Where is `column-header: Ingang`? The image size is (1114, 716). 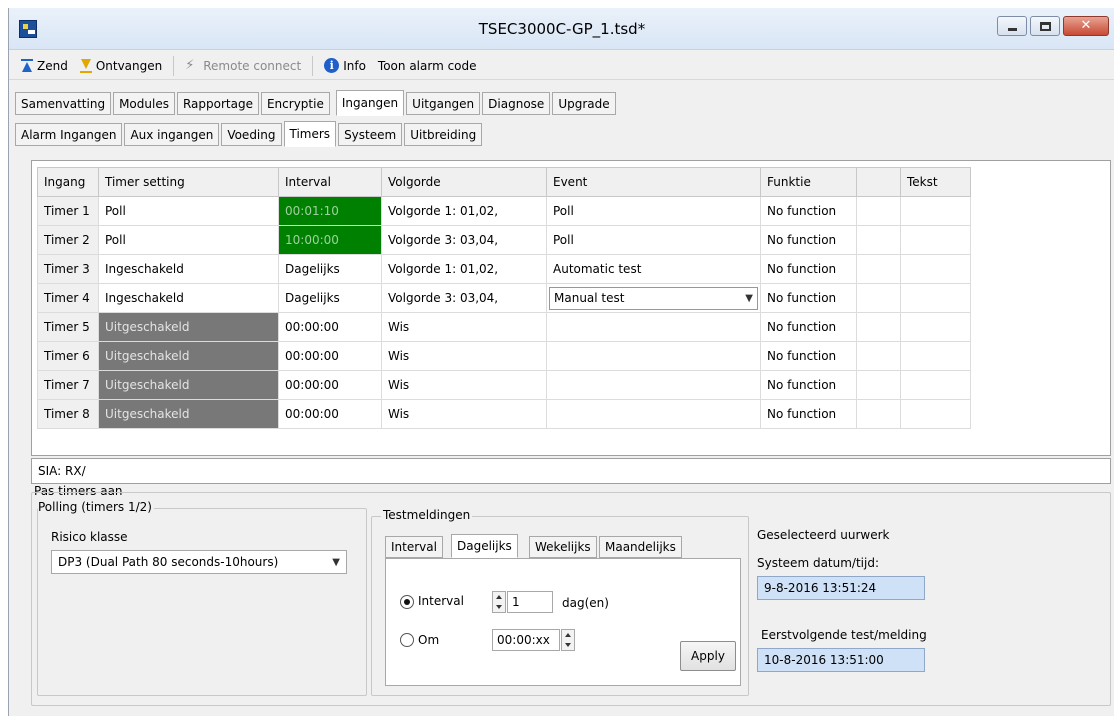
column-header: Ingang is located at coordinates (68, 182).